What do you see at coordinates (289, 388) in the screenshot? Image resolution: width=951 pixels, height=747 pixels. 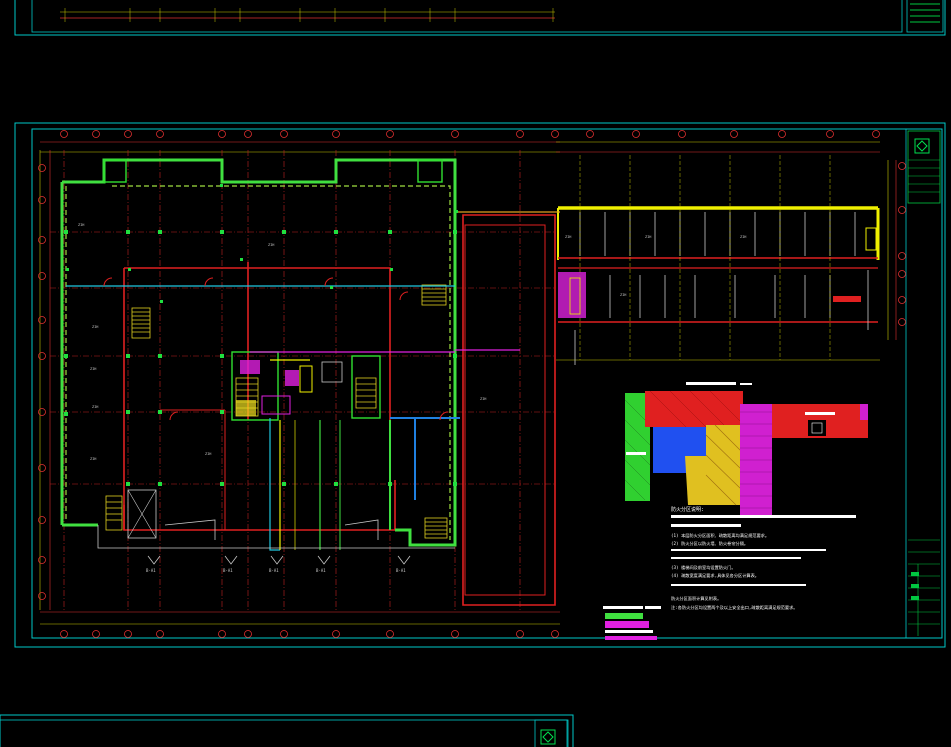 I see `core-equipment` at bounding box center [289, 388].